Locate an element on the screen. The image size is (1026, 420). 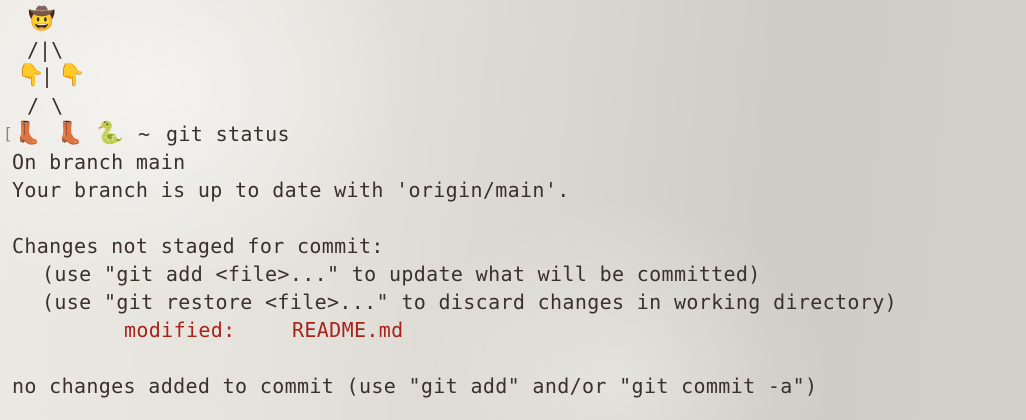
art-torso: | is located at coordinates (47, 76).